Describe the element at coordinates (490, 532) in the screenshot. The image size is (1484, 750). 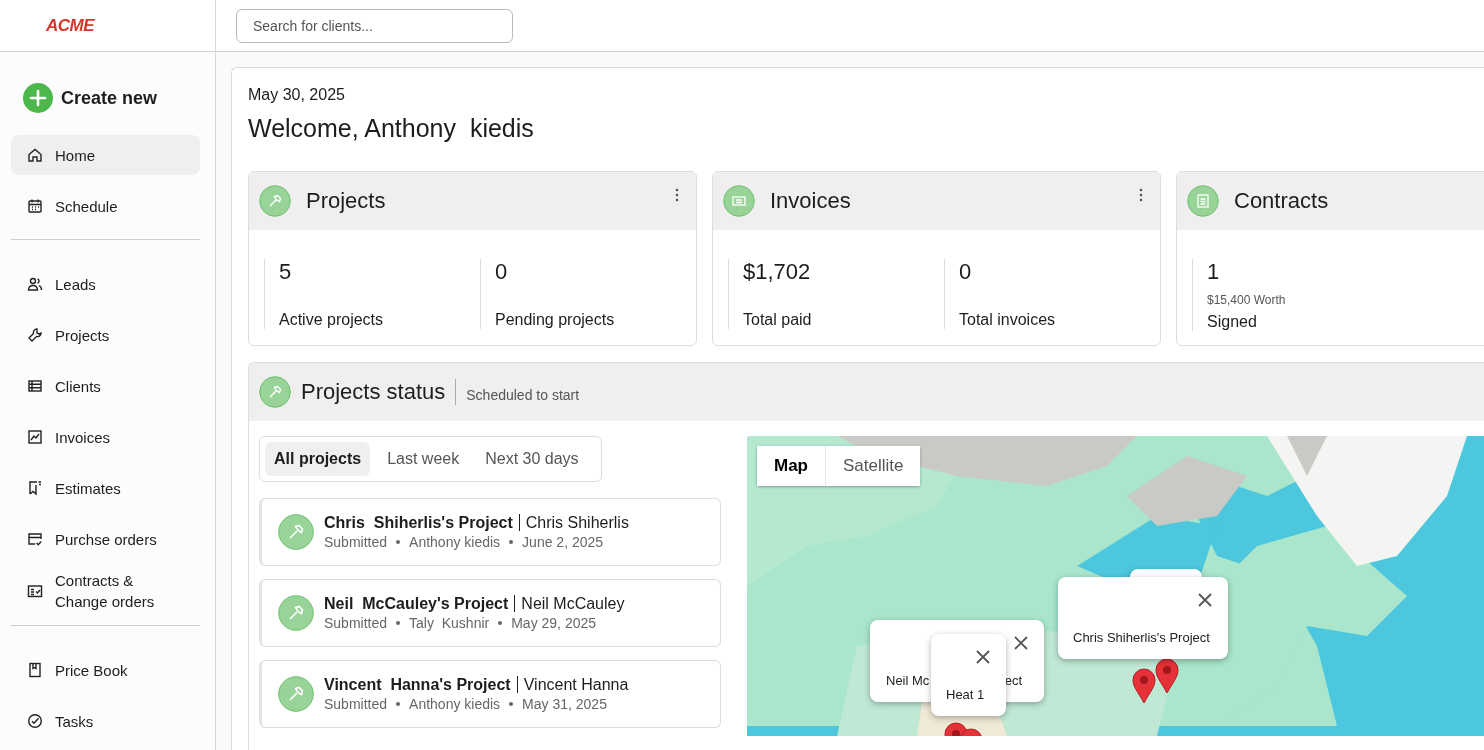
I see `project-card: Chris Shiherlis's Project Chris Shiherlis Submitted Anthony kiedis June 2, 2025` at that location.